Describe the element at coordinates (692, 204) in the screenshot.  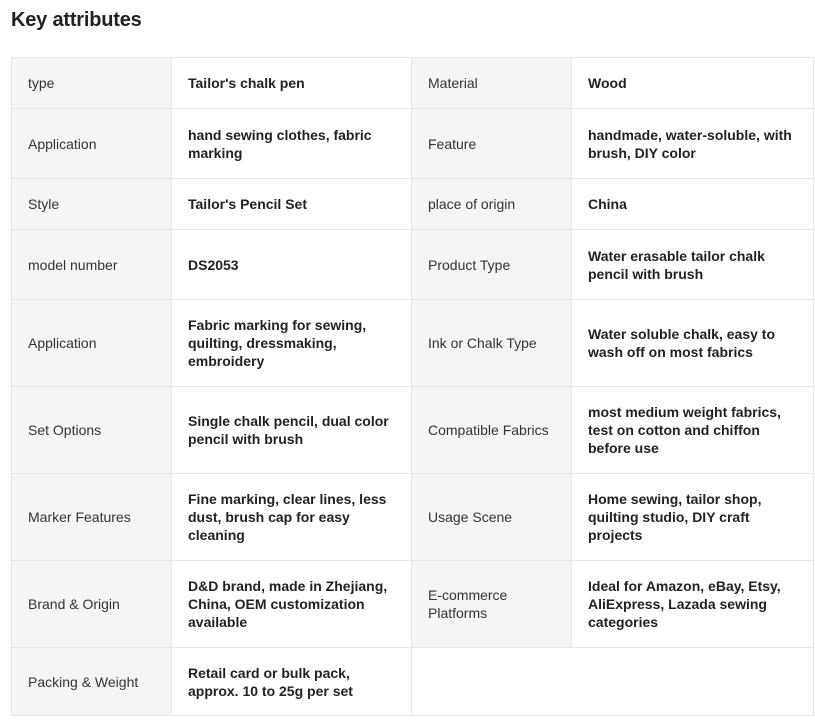
I see `attribute-value: China` at that location.